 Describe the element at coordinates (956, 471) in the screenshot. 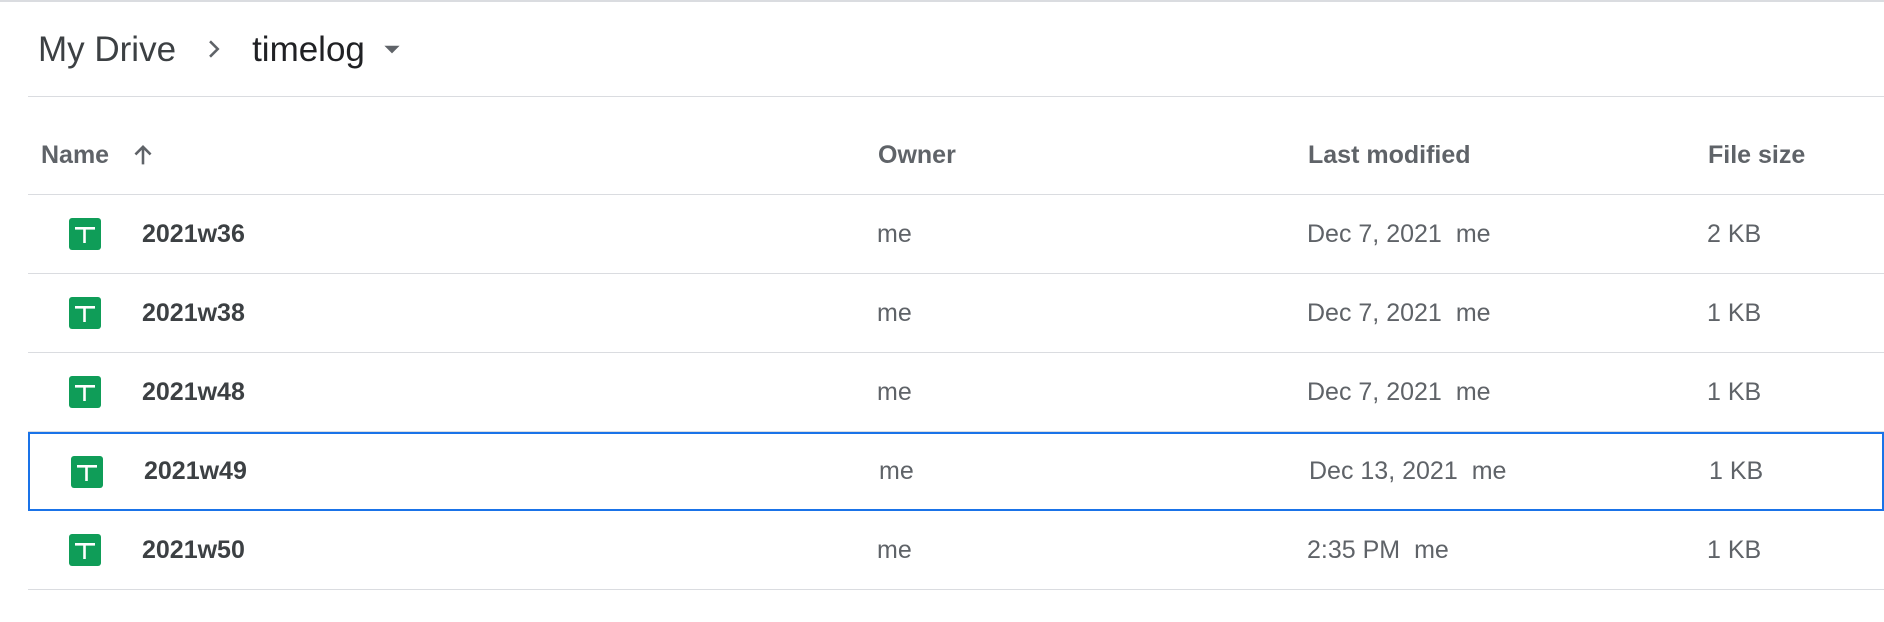

I see `table-row-selected: 2021w49 me Dec 13, 2021 me 1 KB` at that location.